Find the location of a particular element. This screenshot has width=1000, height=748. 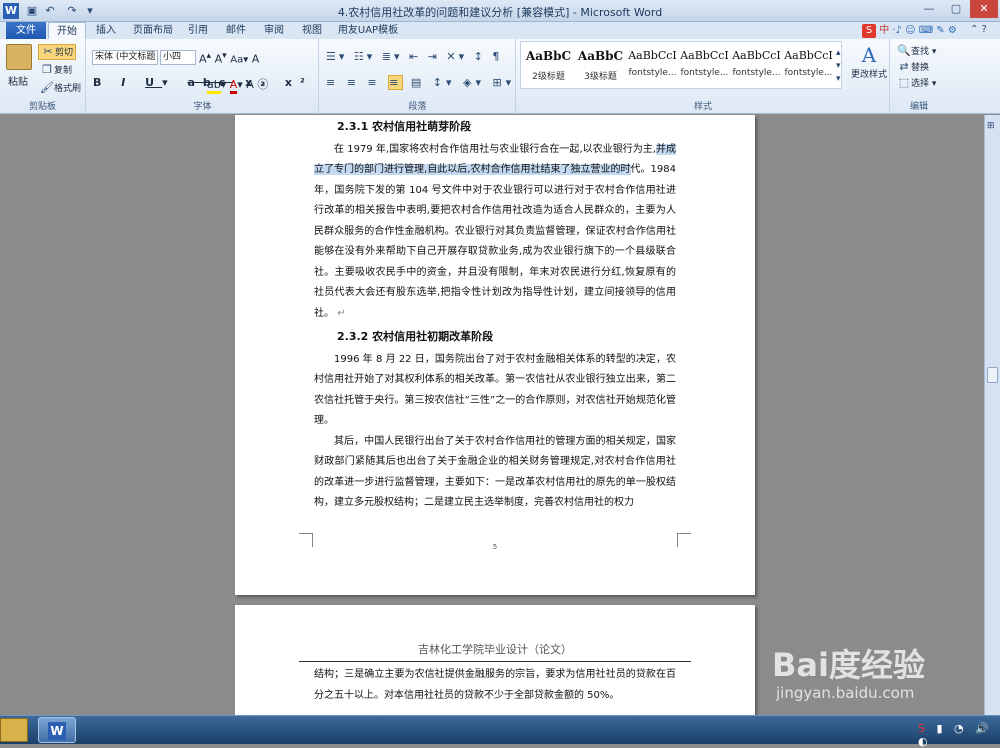

page-number: 5 is located at coordinates (495, 547).